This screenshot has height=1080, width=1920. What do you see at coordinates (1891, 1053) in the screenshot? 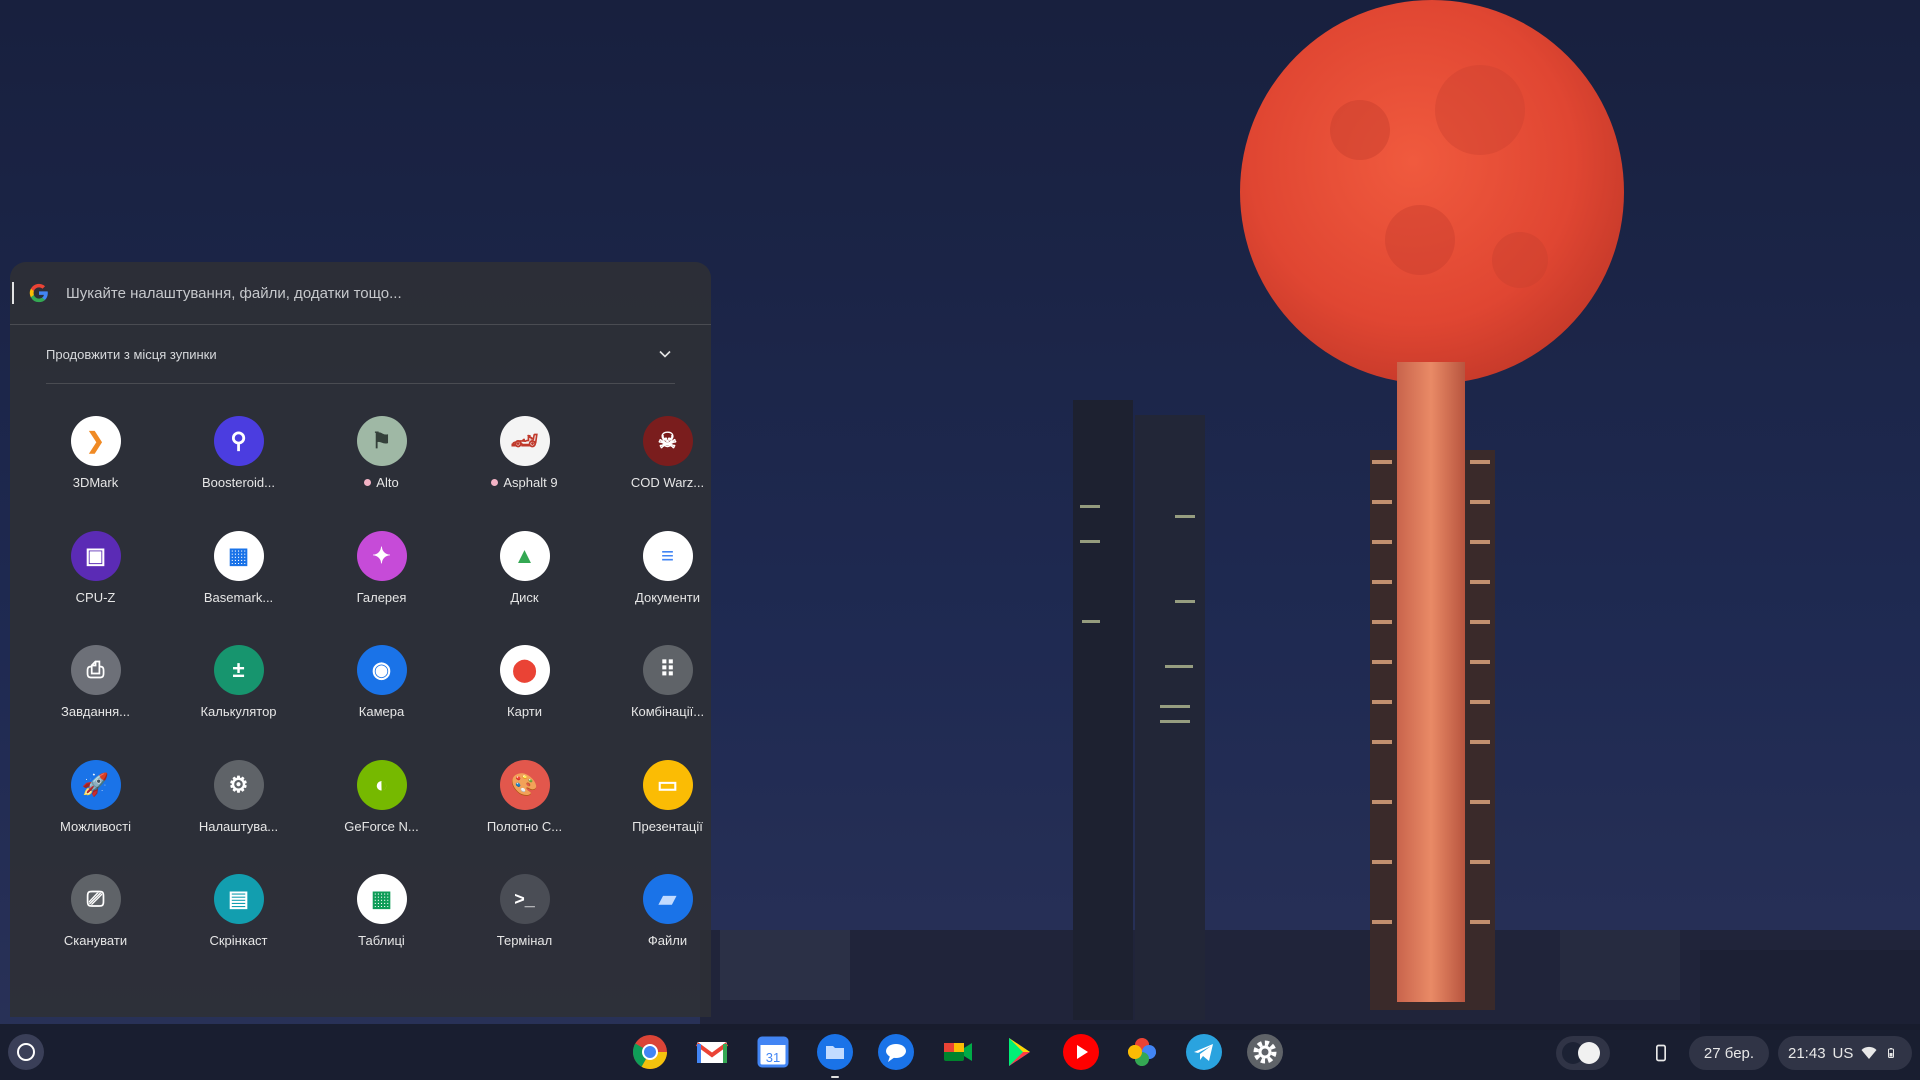
I see `battery-icon` at bounding box center [1891, 1053].